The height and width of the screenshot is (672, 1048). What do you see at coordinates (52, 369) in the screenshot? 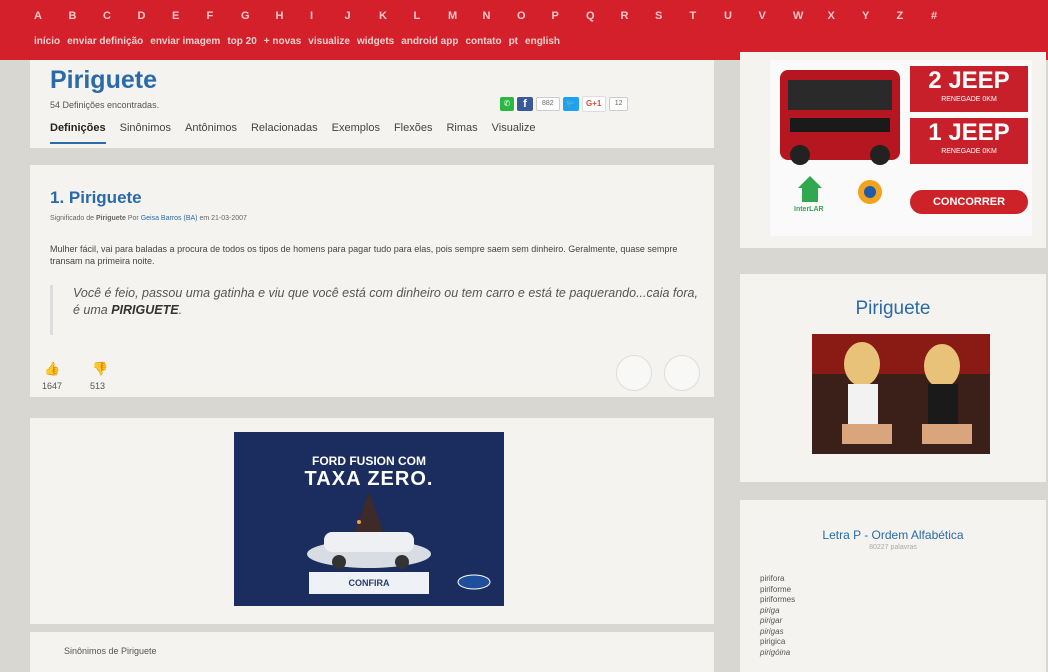
I see `thumbs-up-icon: 👍` at bounding box center [52, 369].